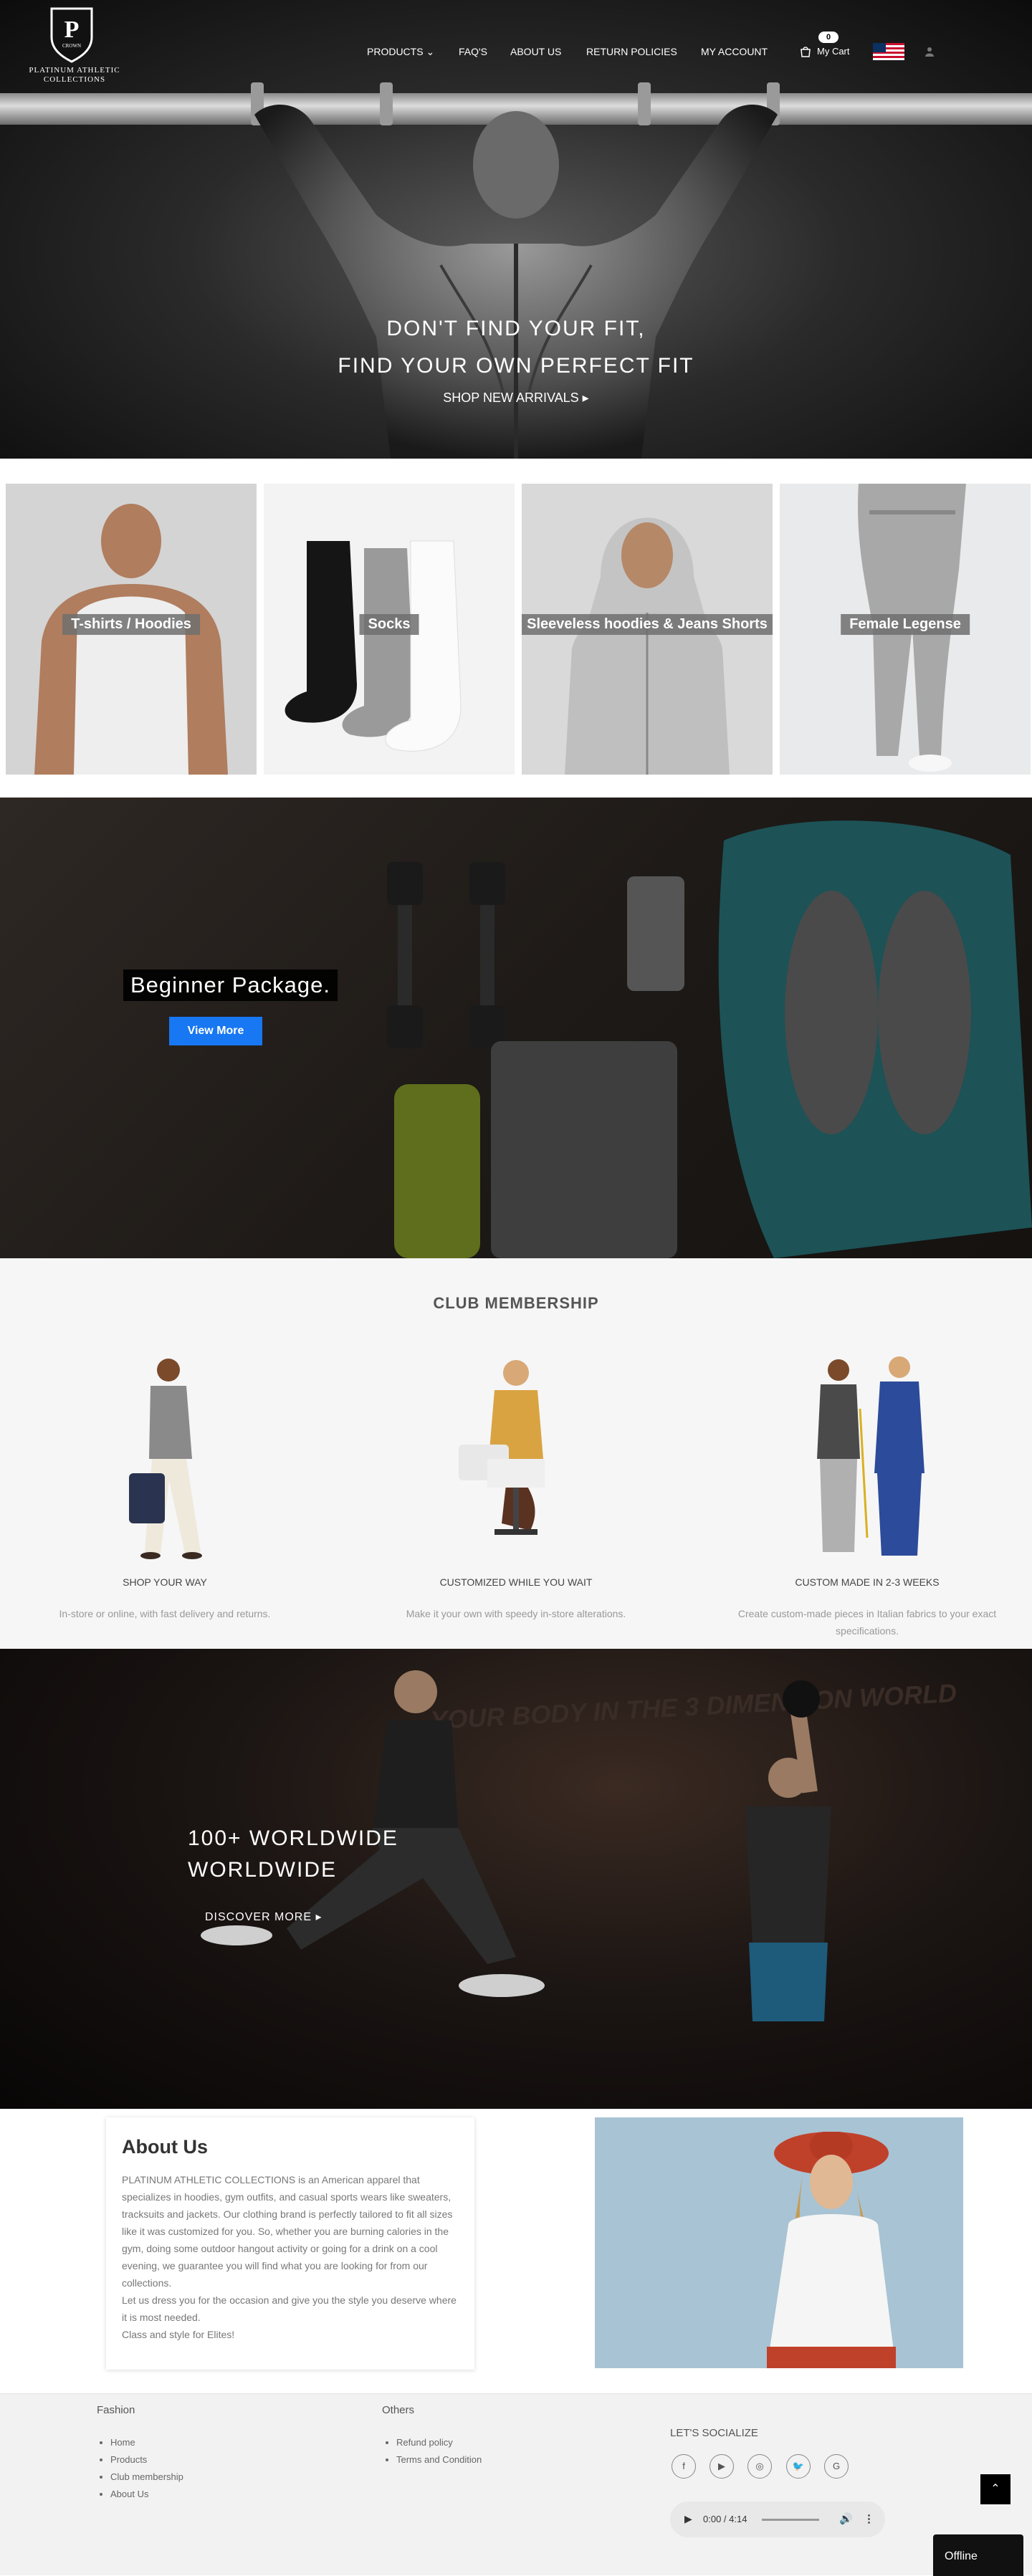 The height and width of the screenshot is (2576, 1032). I want to click on nav-faqs: FAQ'S, so click(473, 51).